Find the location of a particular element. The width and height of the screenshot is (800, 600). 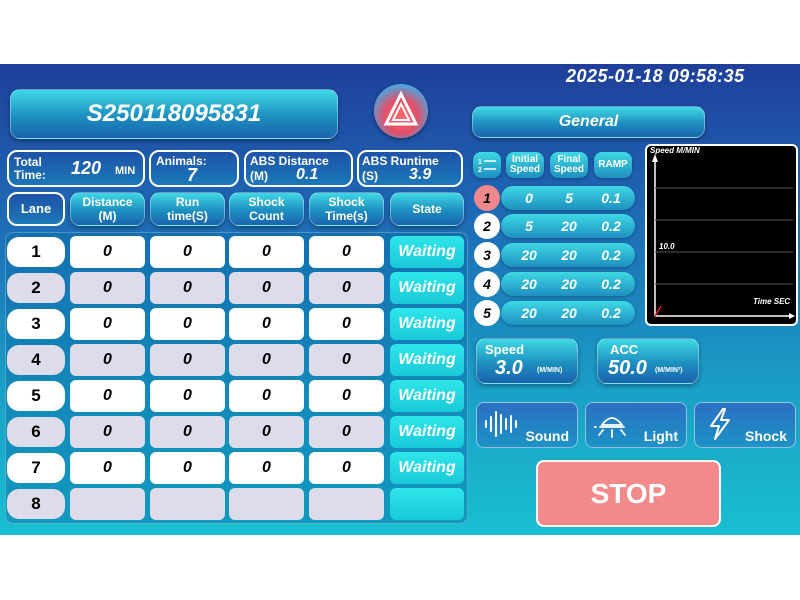

segment-list-icon: 12 is located at coordinates (487, 165).